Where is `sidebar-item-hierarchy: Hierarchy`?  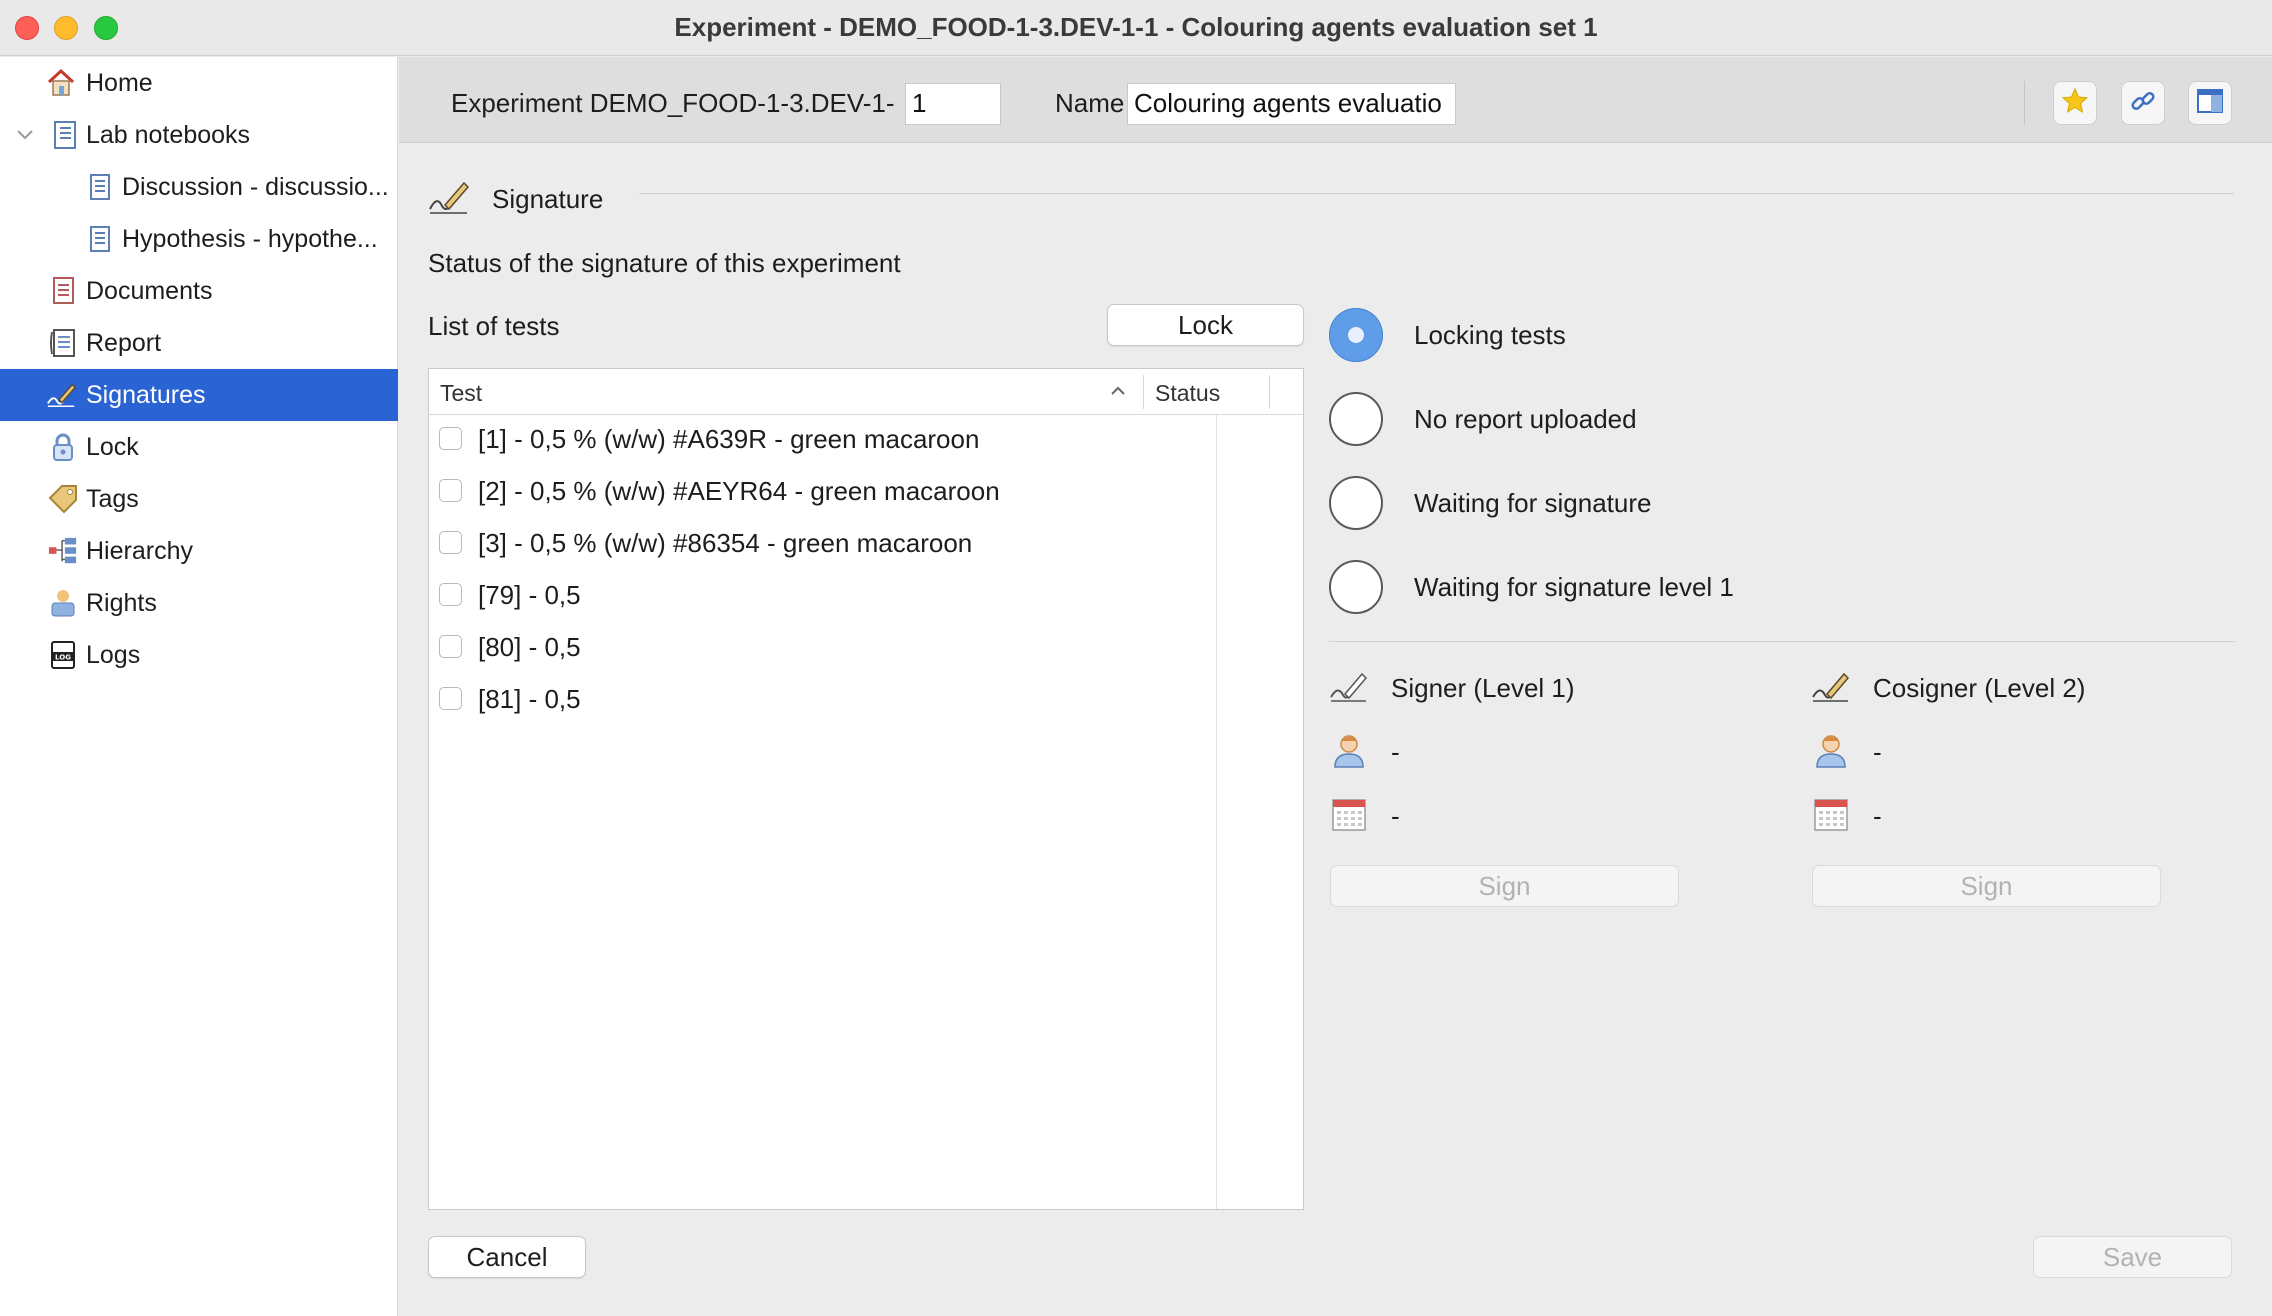
sidebar-item-hierarchy: Hierarchy is located at coordinates (199, 551).